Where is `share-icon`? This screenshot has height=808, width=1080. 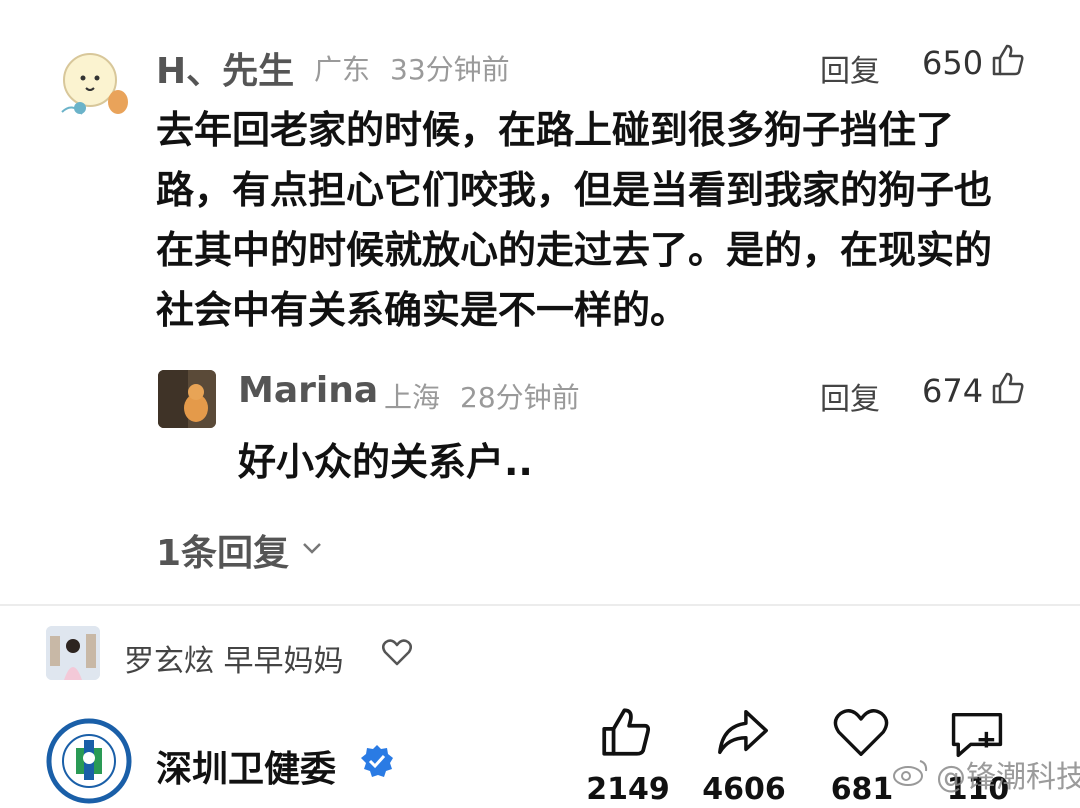
share-icon is located at coordinates (744, 732).